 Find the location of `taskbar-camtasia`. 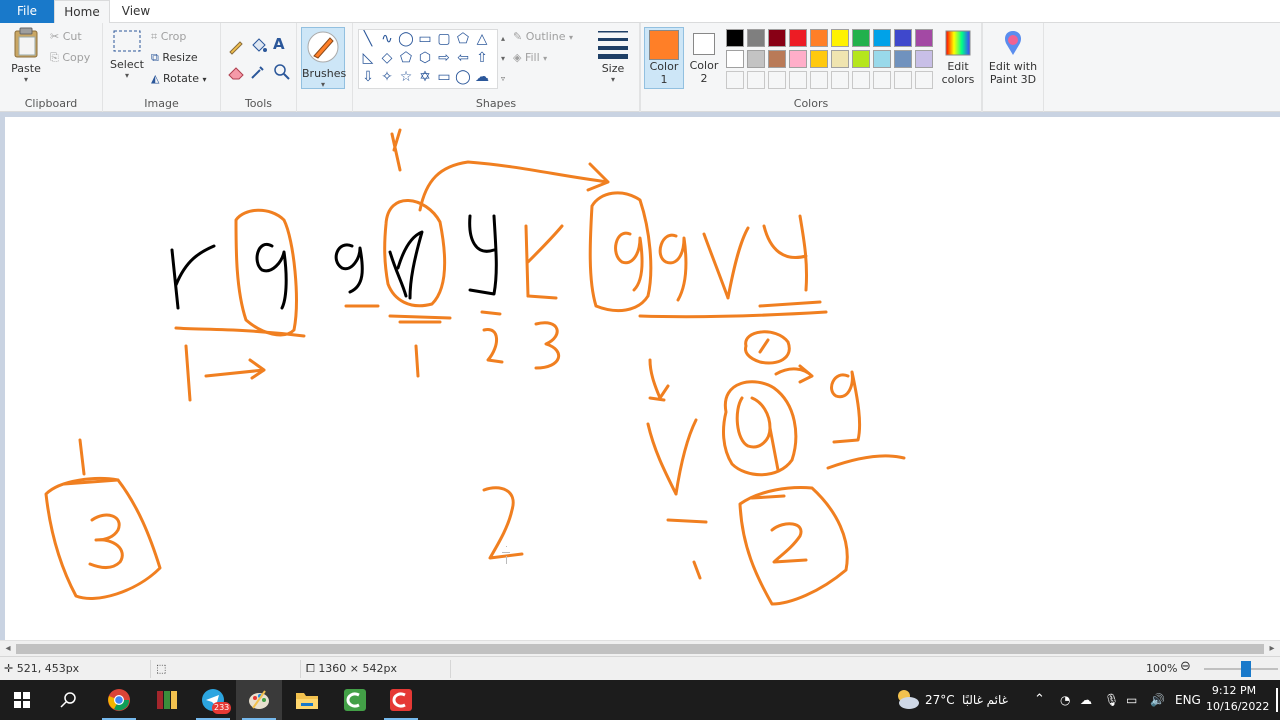

taskbar-camtasia is located at coordinates (355, 700).